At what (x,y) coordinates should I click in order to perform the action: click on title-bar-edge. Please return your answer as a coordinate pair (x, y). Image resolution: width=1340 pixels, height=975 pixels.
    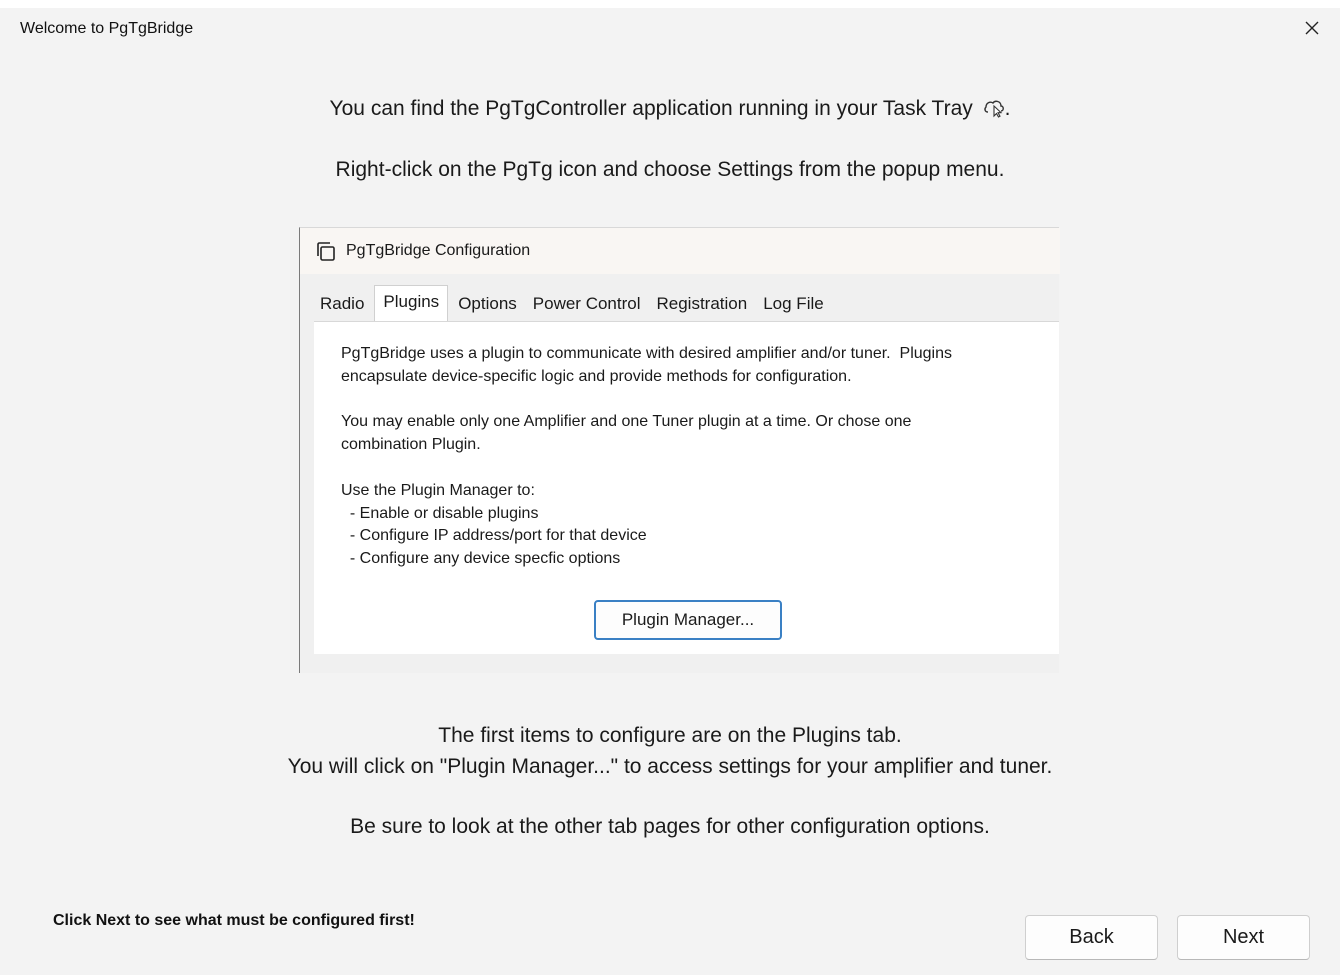
    Looking at the image, I should click on (670, 4).